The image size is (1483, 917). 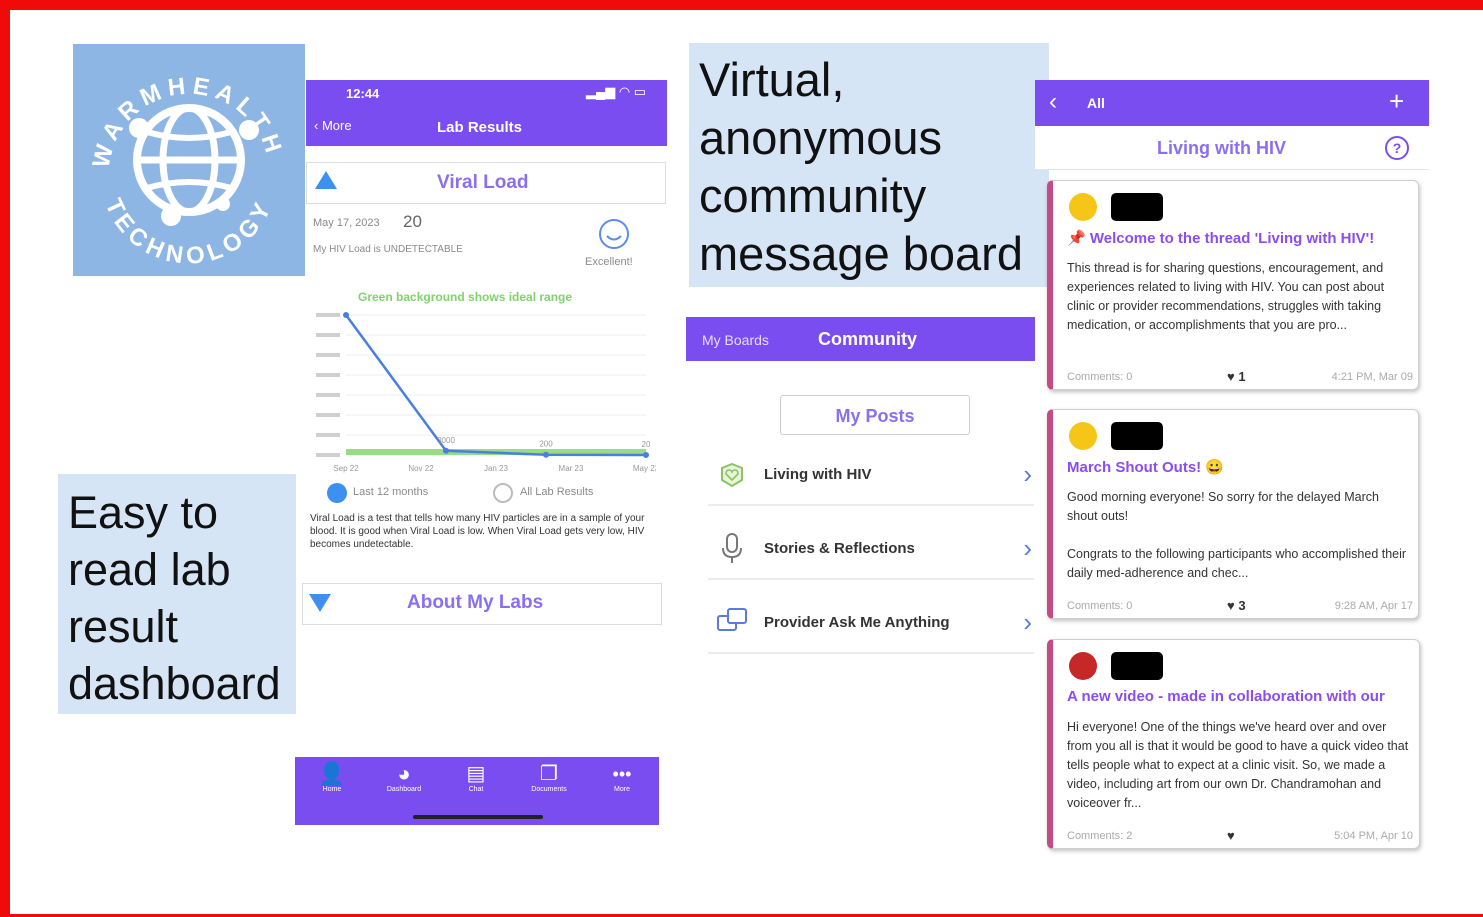 What do you see at coordinates (732, 475) in the screenshot?
I see `heart-hands-icon` at bounding box center [732, 475].